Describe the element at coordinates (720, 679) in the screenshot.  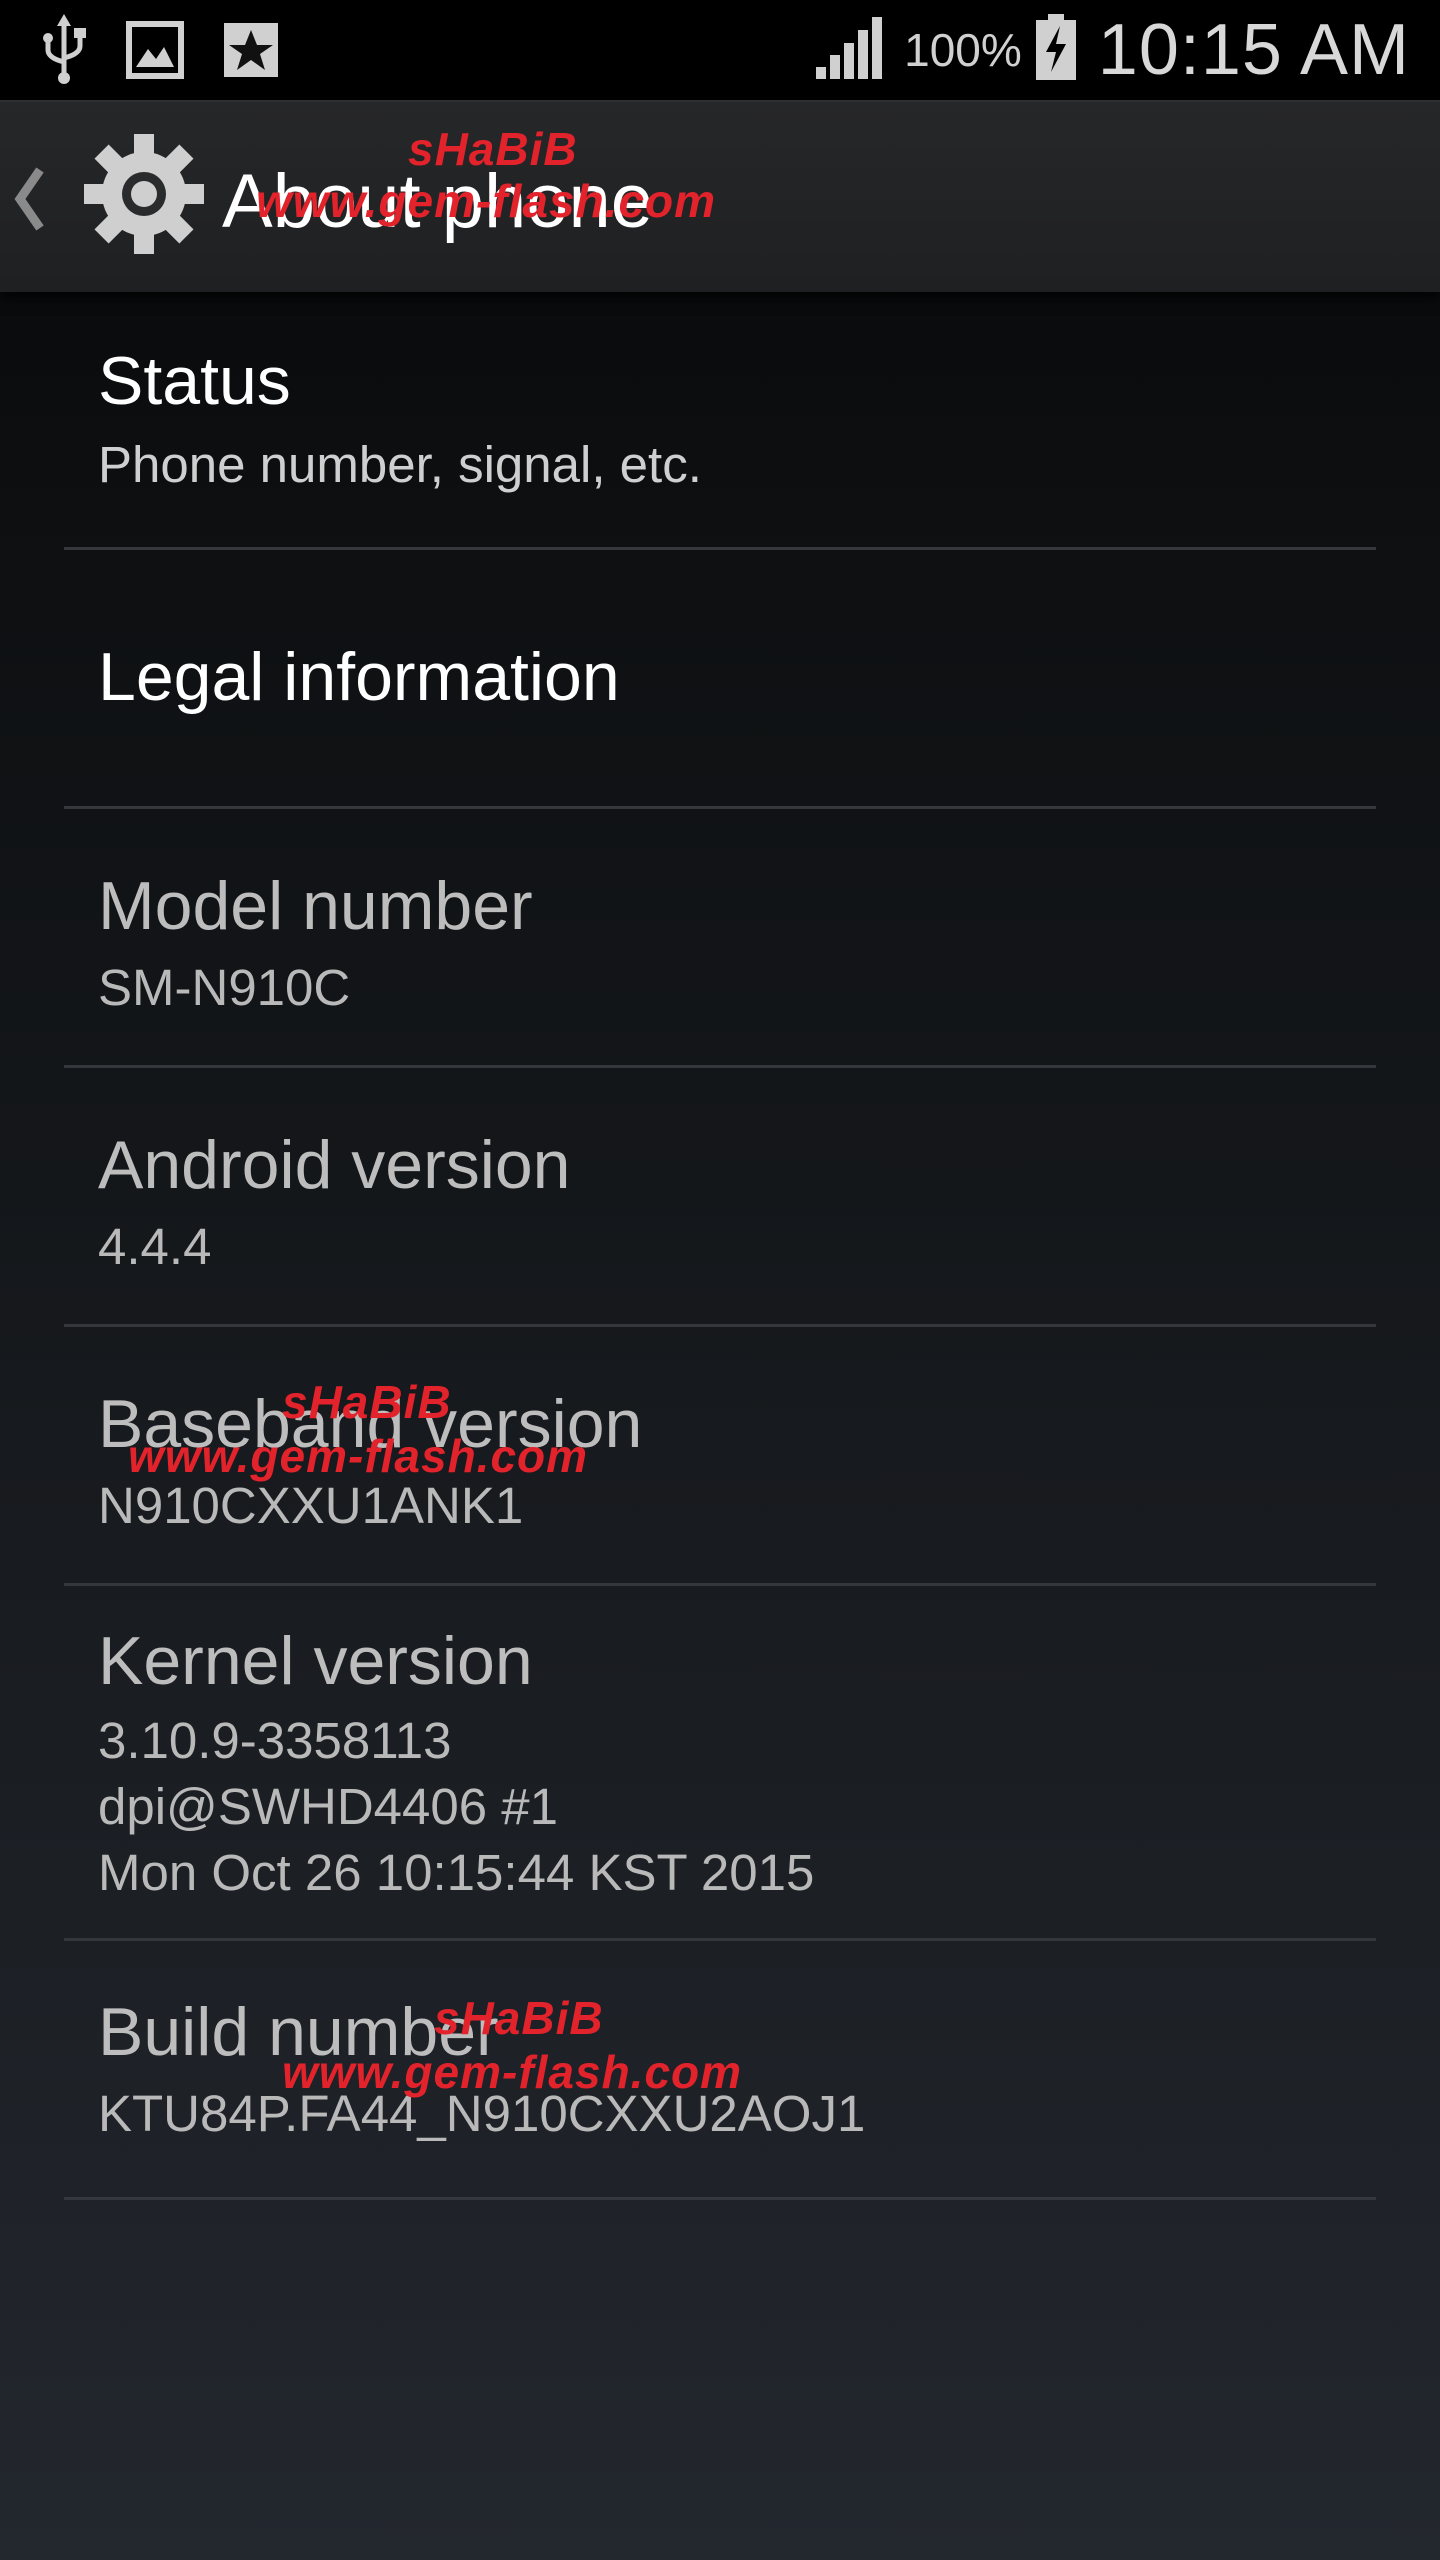
I see `list-item-legal-information: Legal information` at that location.